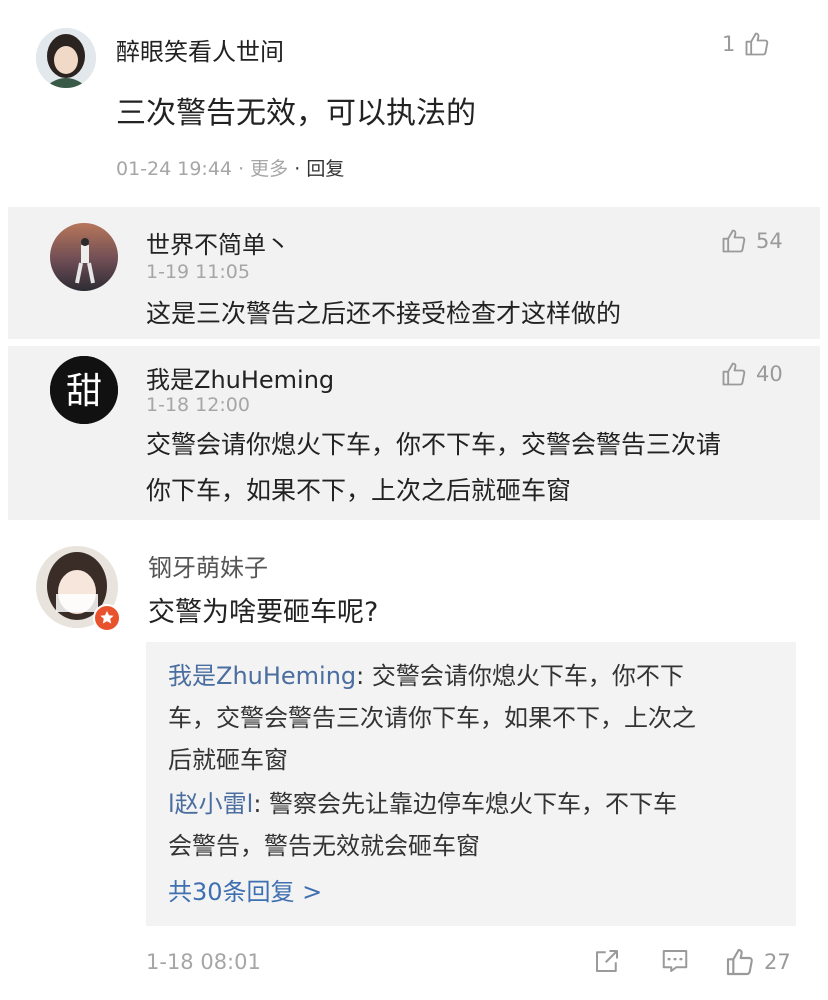 Image resolution: width=828 pixels, height=1000 pixels. I want to click on view-all-replies-link: 共30条回复 >, so click(245, 892).